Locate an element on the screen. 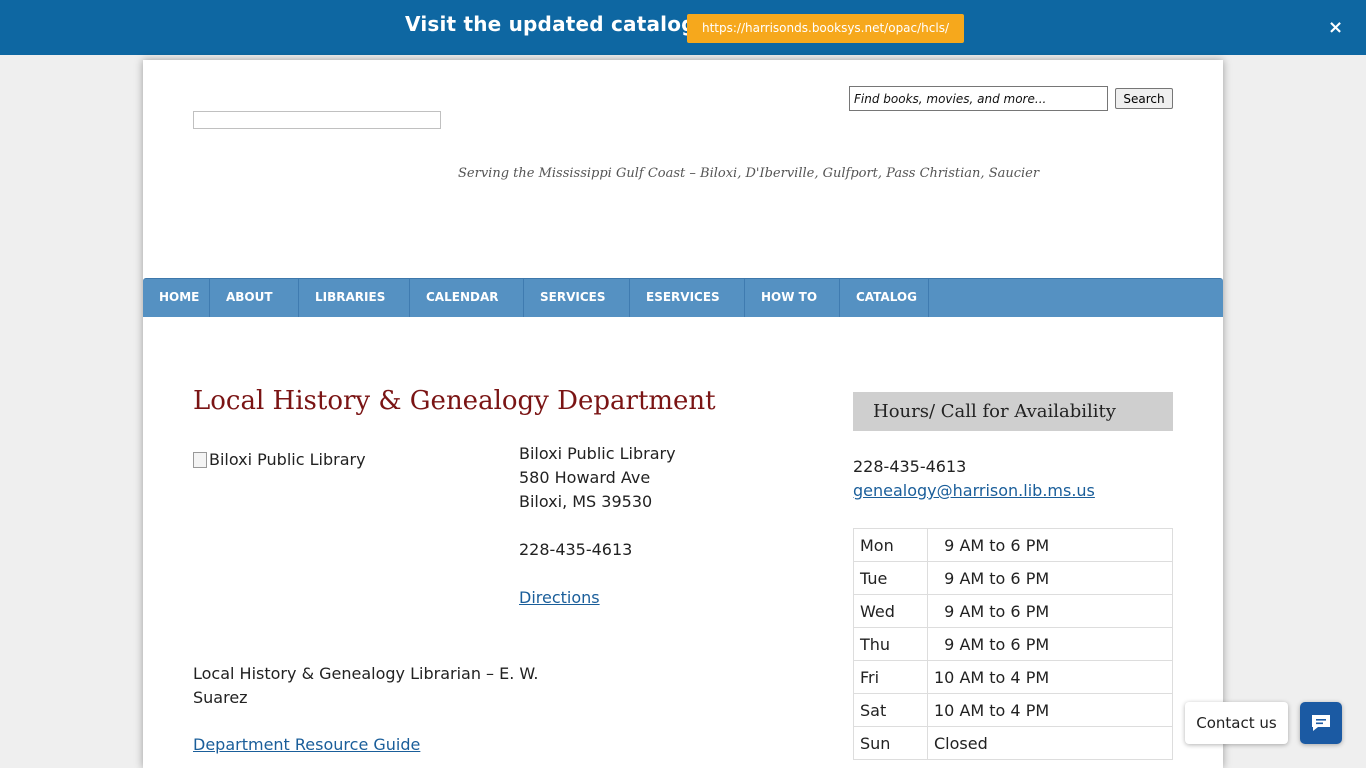  address-city: Biloxi, MS 39530 is located at coordinates (586, 501).